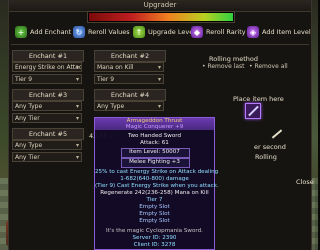  Describe the element at coordinates (270, 147) in the screenshot. I see `per-second-label: er second` at that location.